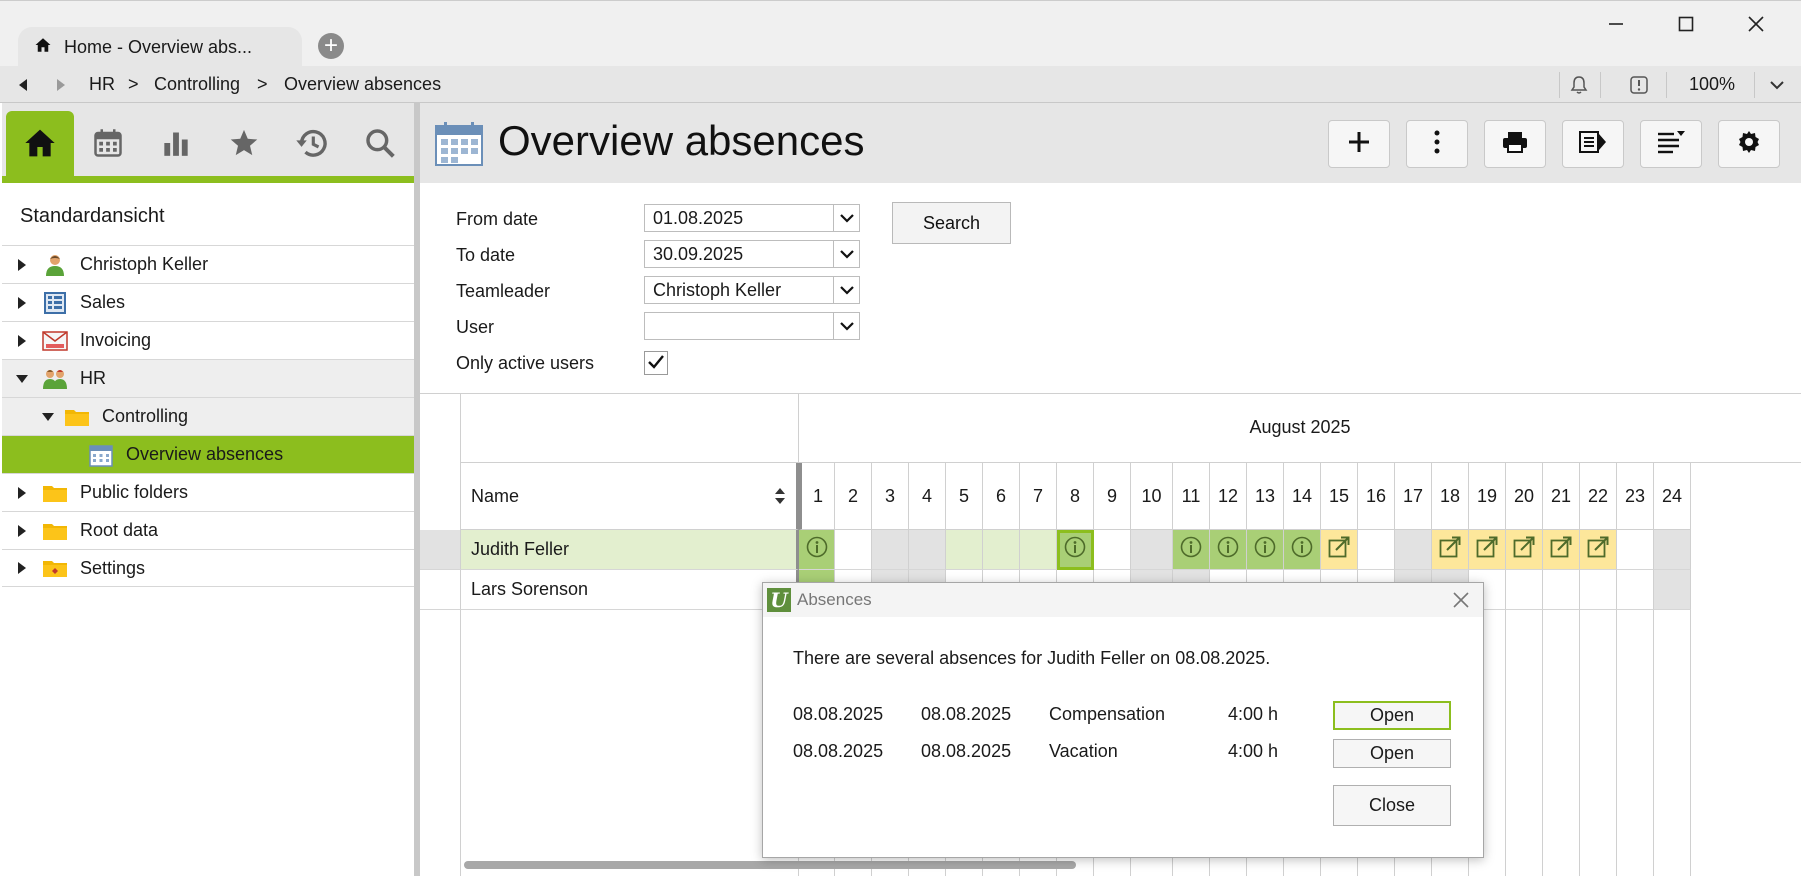 The width and height of the screenshot is (1801, 876). I want to click on tab-statistics, so click(176, 145).